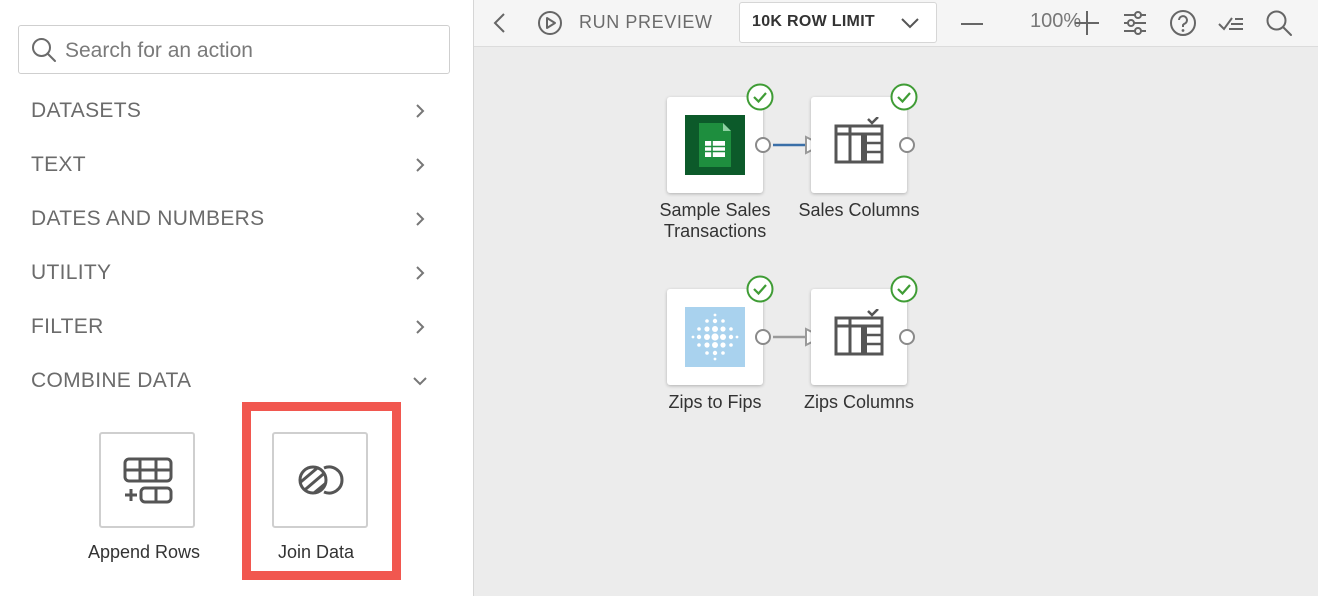 This screenshot has width=1318, height=596. I want to click on category-label: UTILITY, so click(71, 272).